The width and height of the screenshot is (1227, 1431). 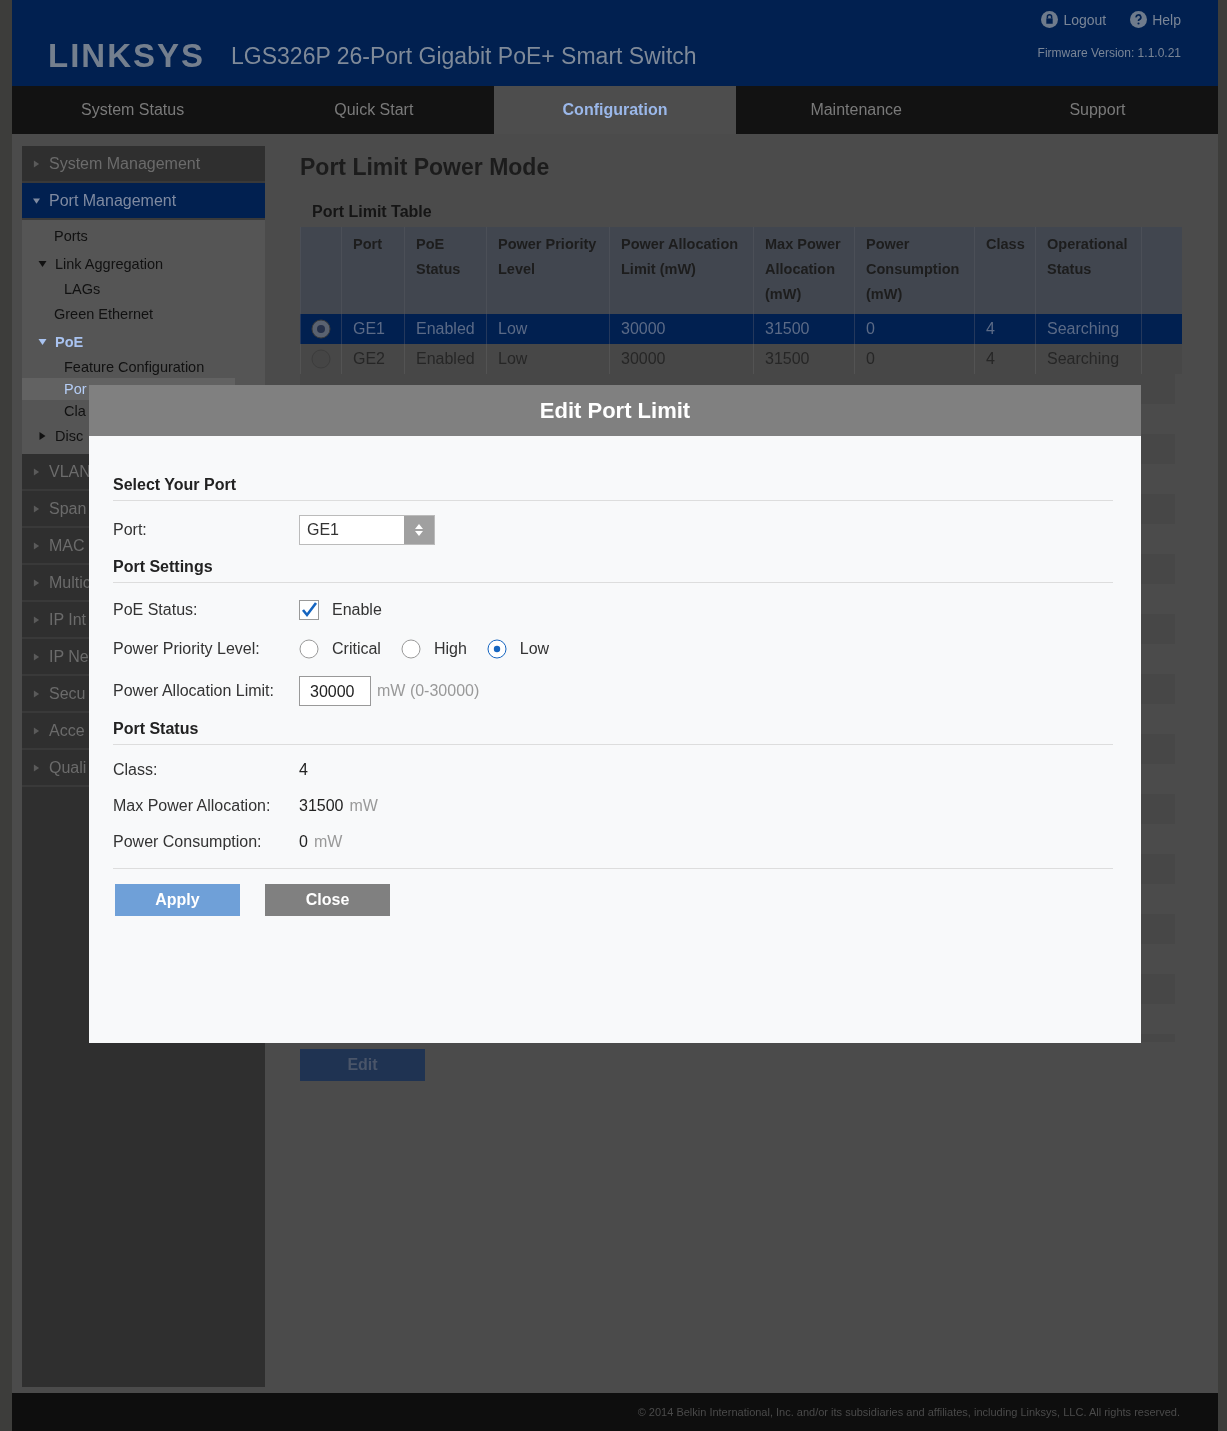 What do you see at coordinates (1097, 110) in the screenshot?
I see `nav-tab: Support` at bounding box center [1097, 110].